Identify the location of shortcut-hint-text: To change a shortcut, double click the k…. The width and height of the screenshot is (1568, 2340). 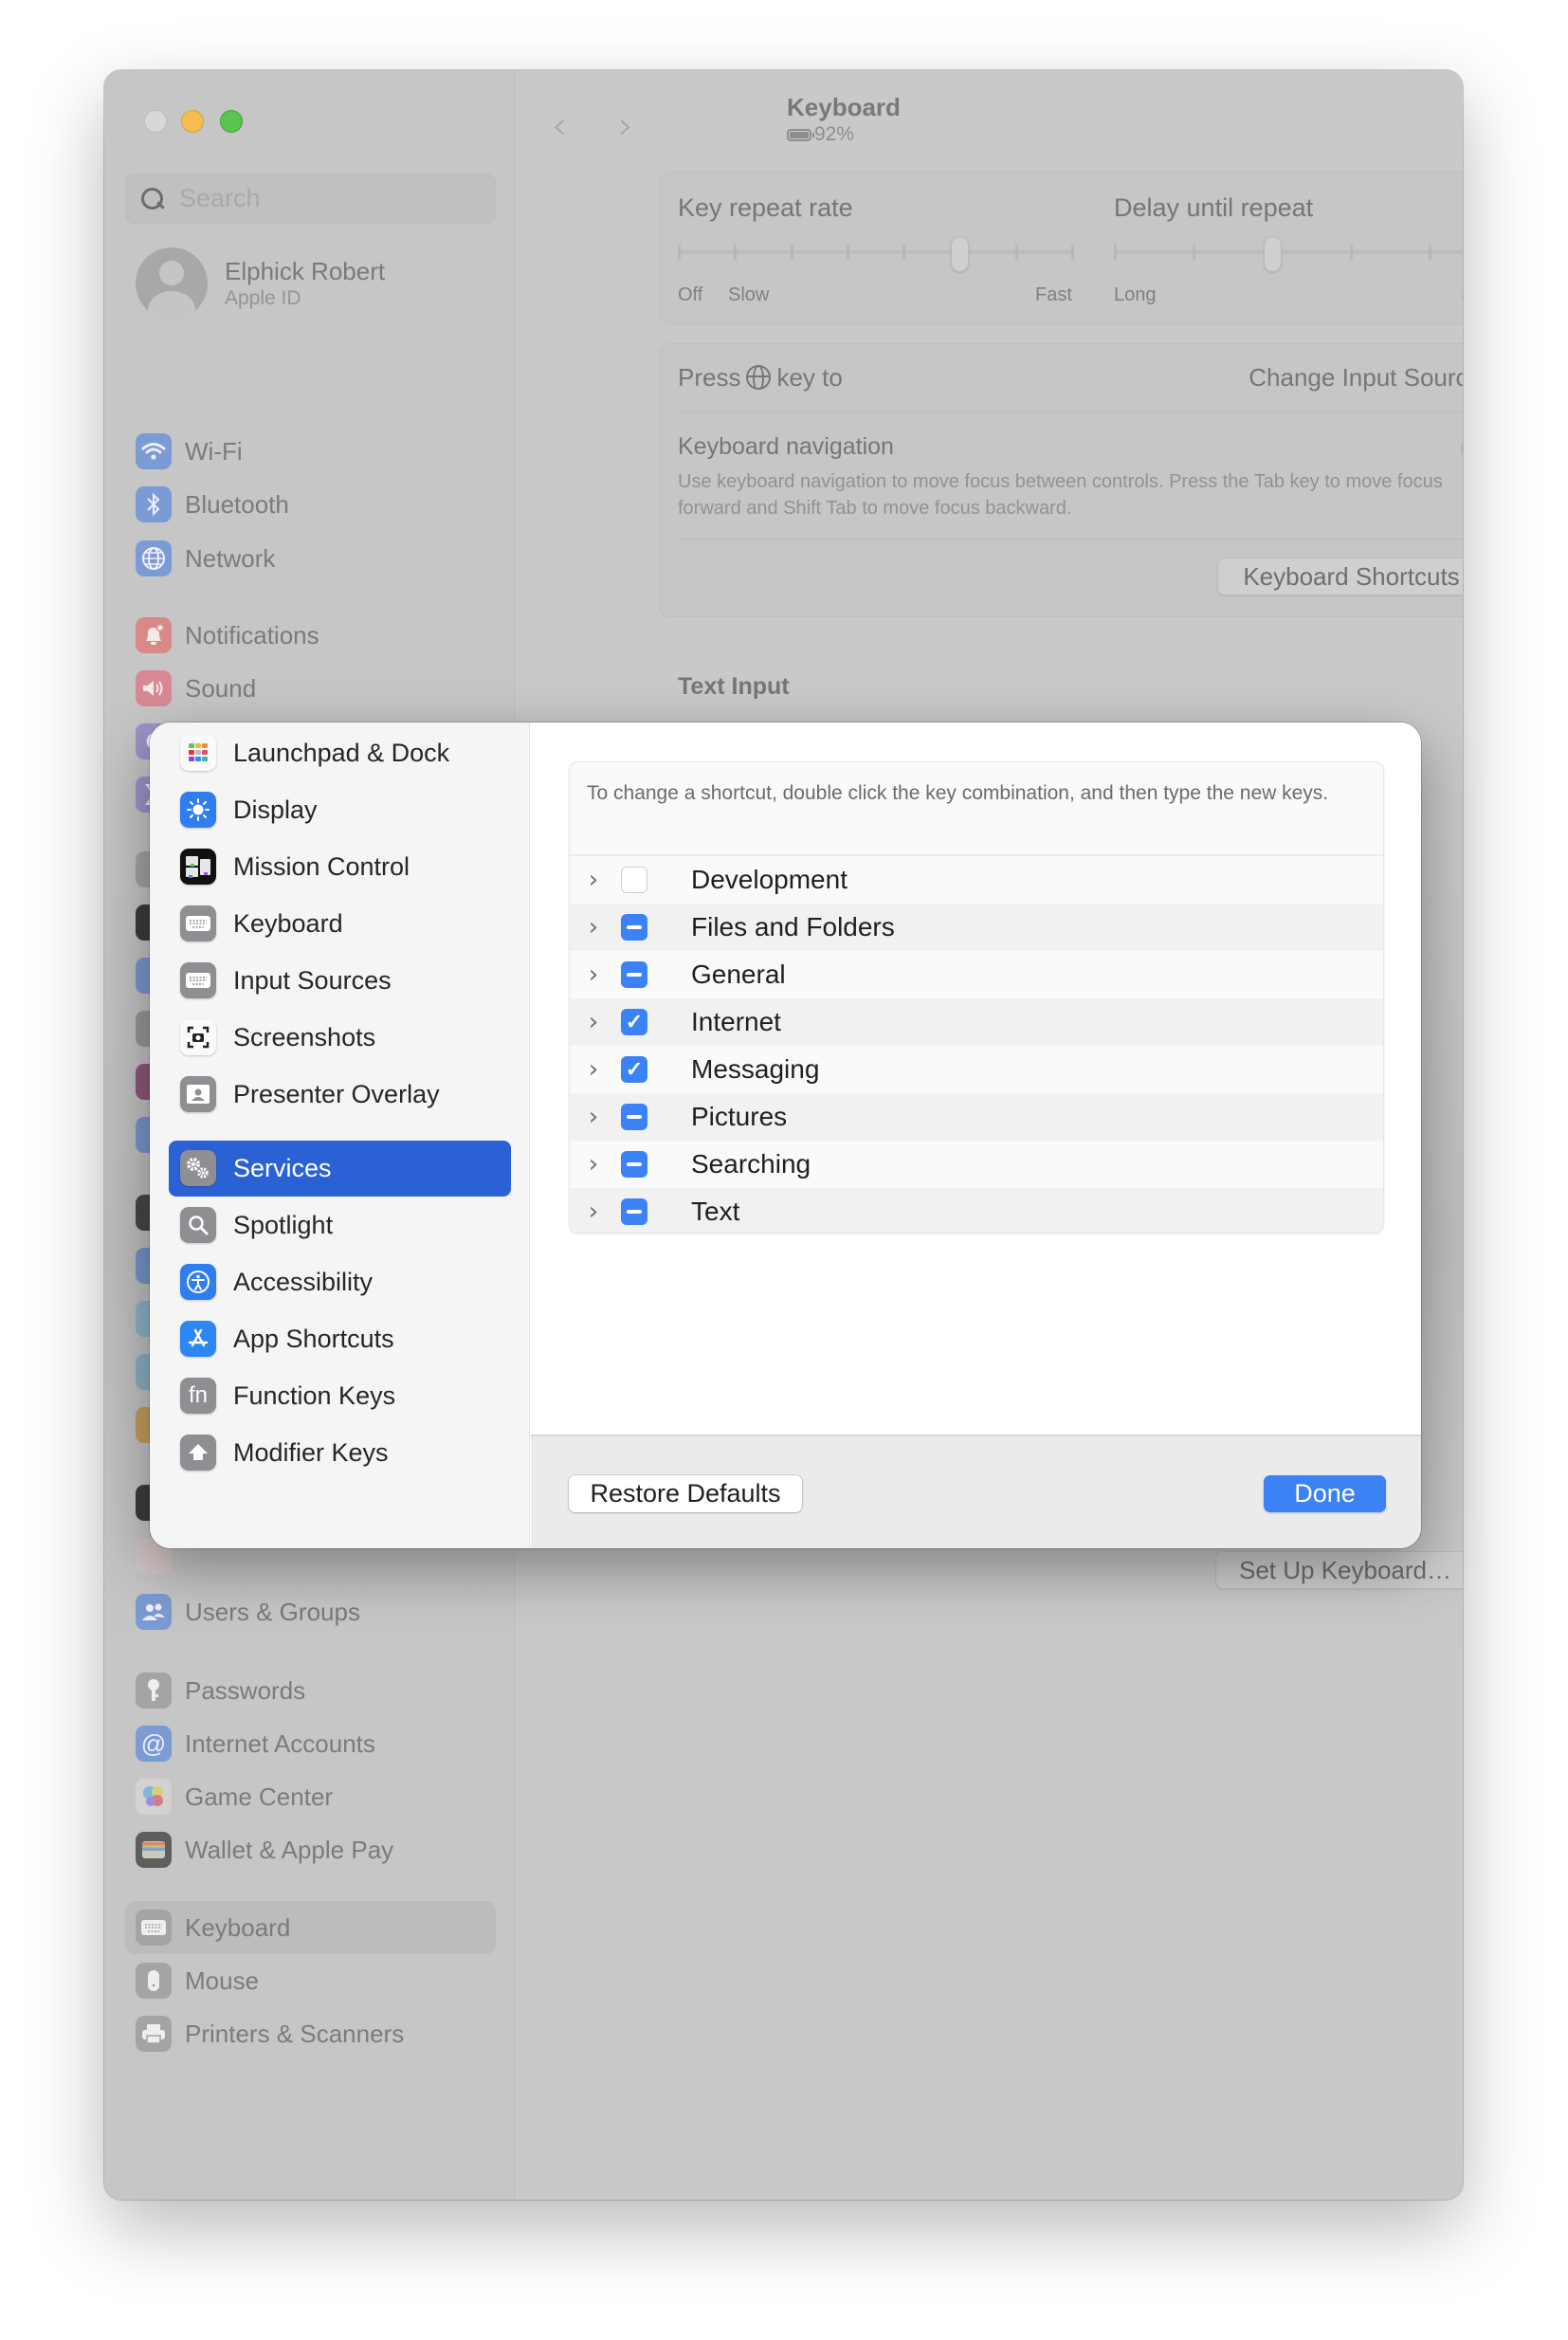
(958, 793).